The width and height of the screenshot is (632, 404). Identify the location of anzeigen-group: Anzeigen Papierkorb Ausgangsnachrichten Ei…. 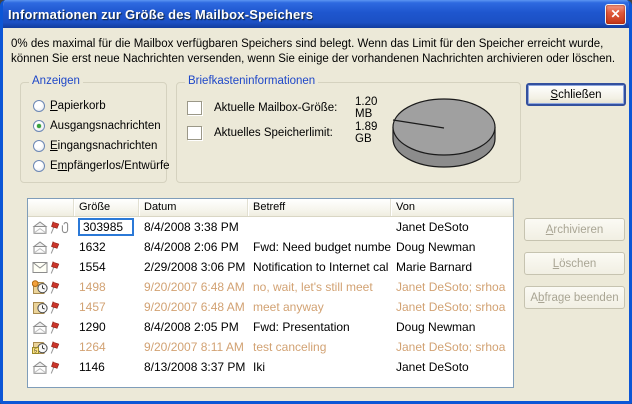
(95, 129).